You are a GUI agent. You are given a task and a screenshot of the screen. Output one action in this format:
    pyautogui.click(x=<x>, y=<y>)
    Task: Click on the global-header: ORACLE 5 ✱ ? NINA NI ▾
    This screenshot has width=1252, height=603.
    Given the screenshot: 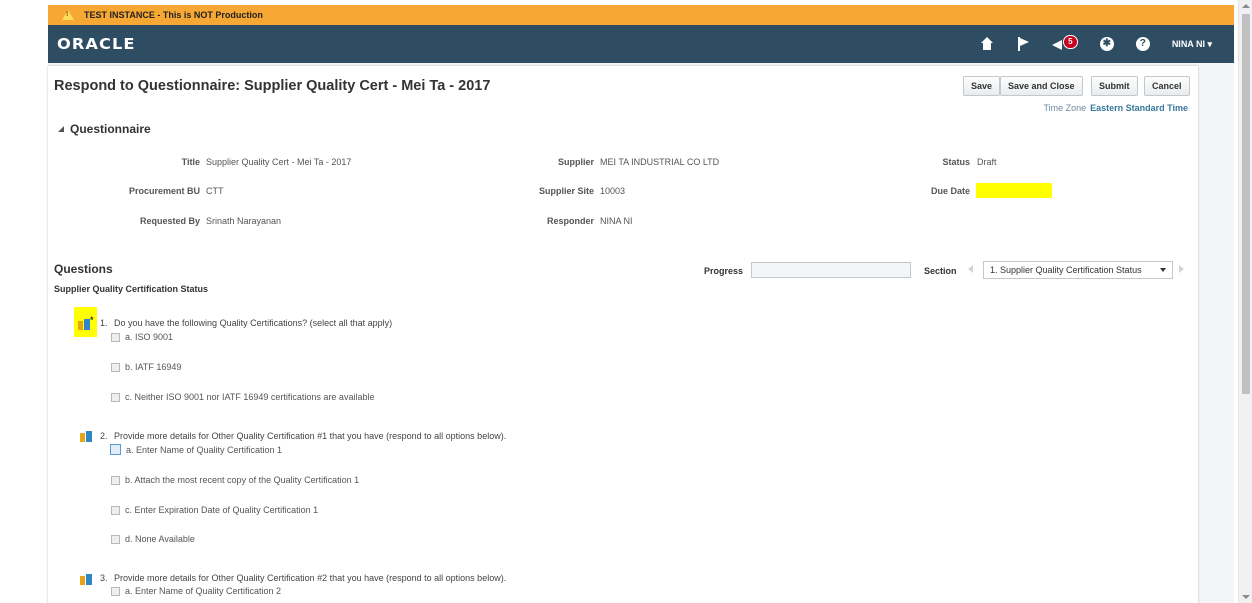 What is the action you would take?
    pyautogui.click(x=641, y=44)
    